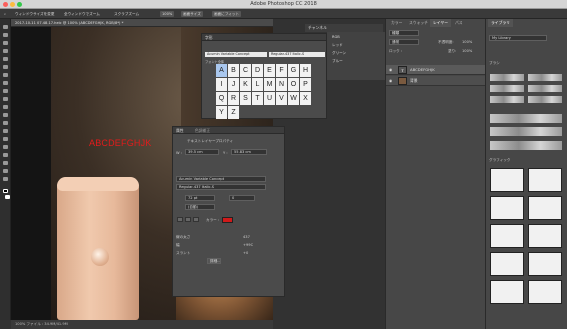 Image resolution: width=567 pixels, height=329 pixels. What do you see at coordinates (422, 70) in the screenshot?
I see `layer-name: ABCDEFGHJK` at bounding box center [422, 70].